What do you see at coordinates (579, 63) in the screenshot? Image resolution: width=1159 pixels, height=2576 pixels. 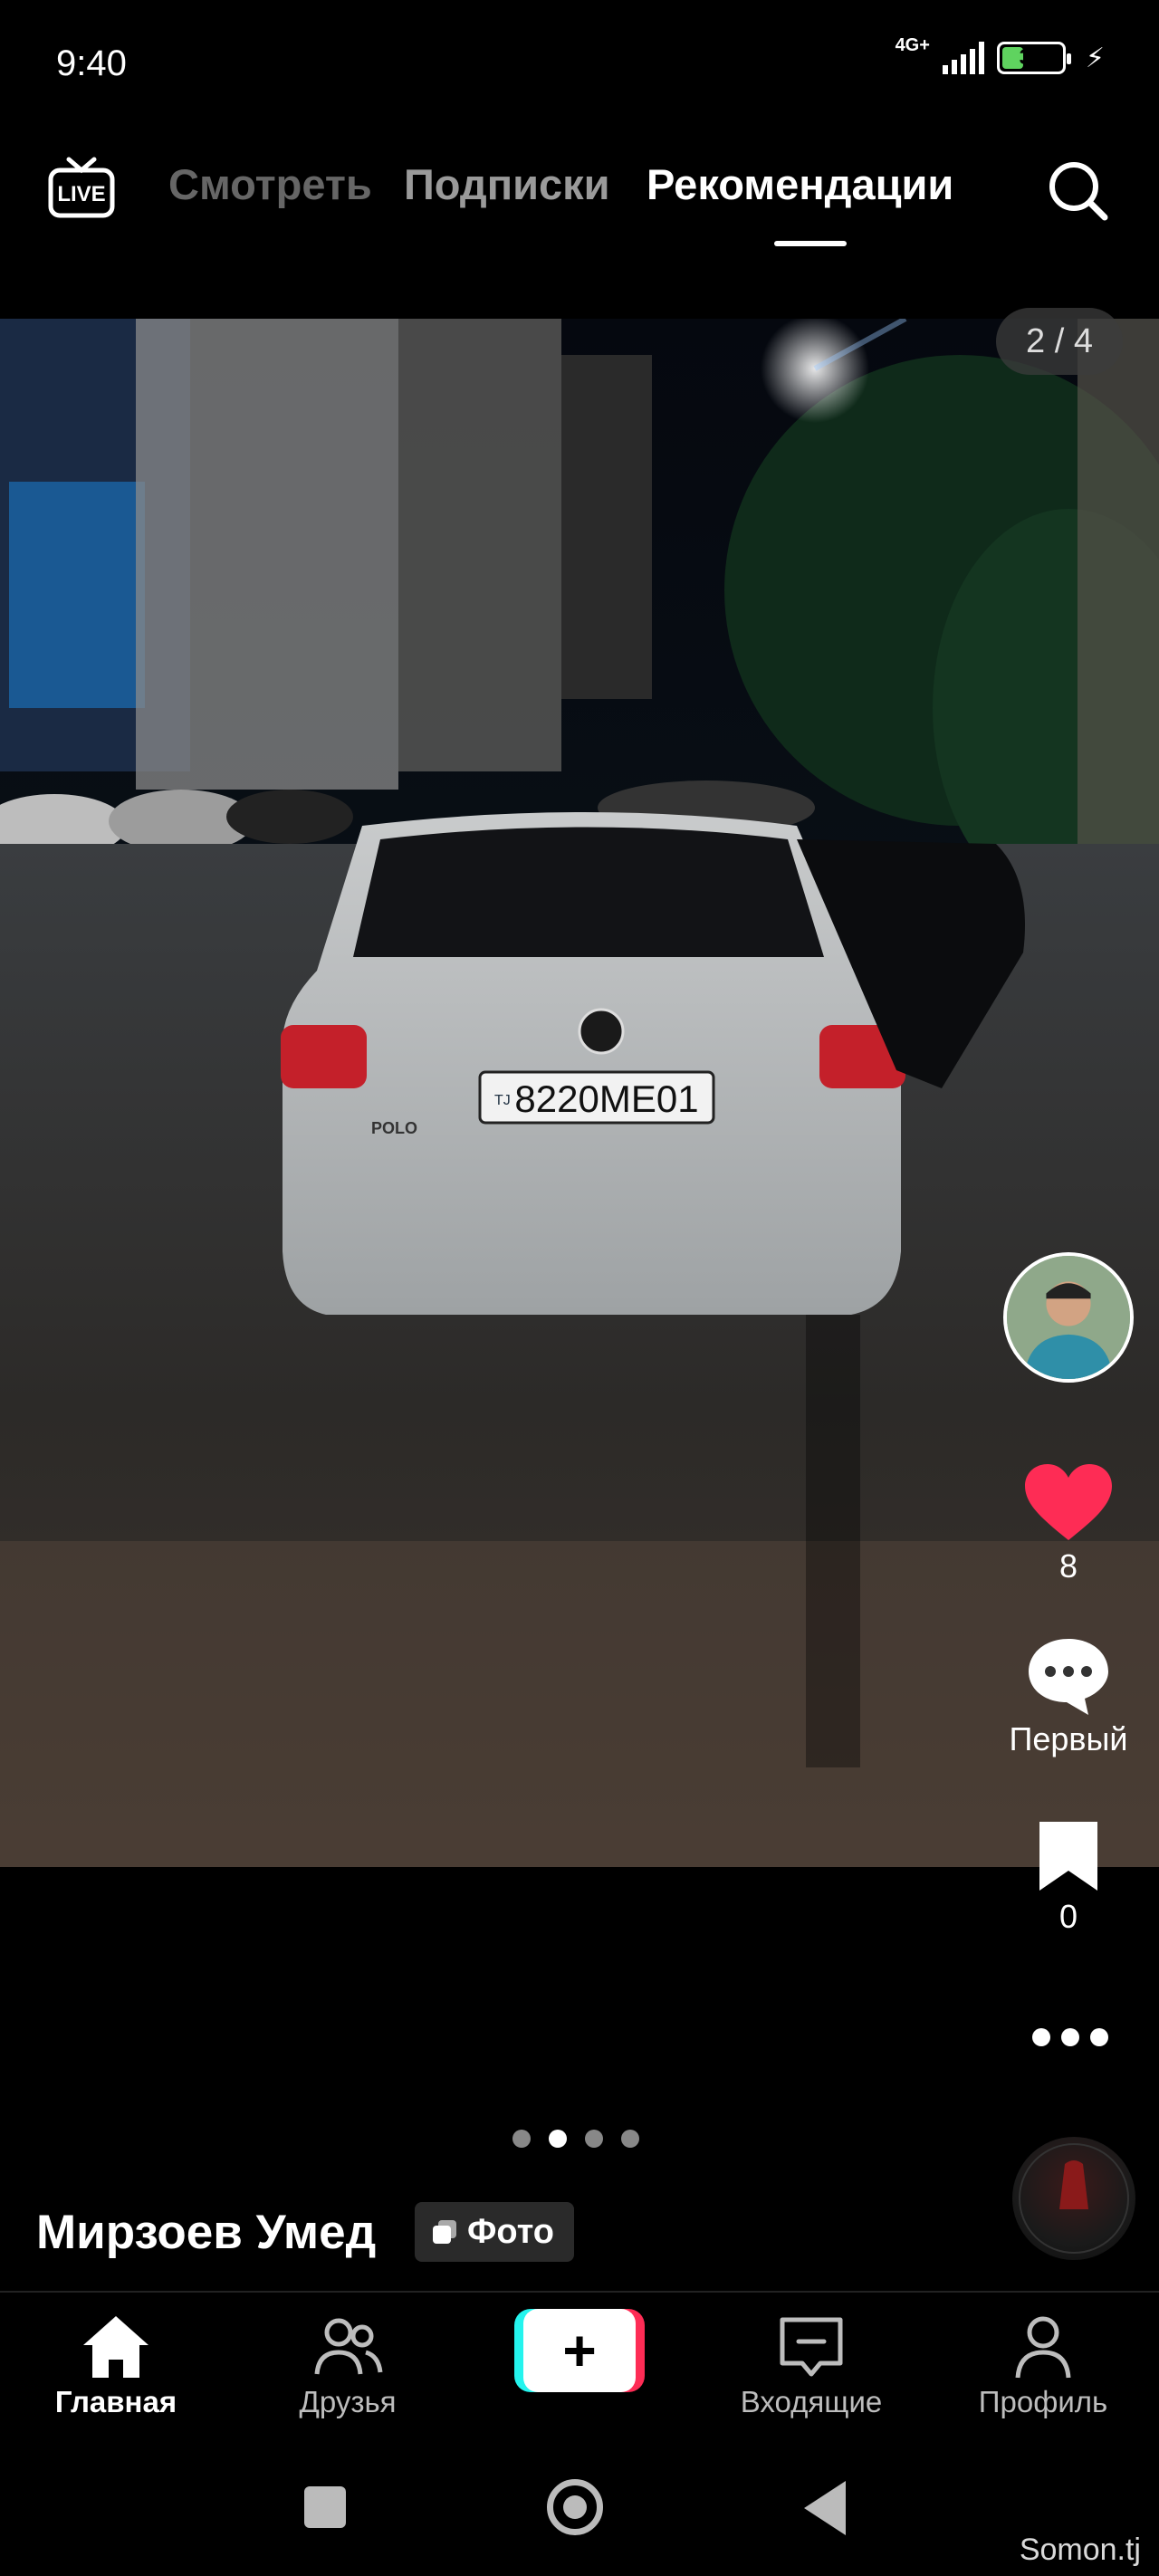 I see `status-bar: 9:40 4G+ 36 ⚡` at bounding box center [579, 63].